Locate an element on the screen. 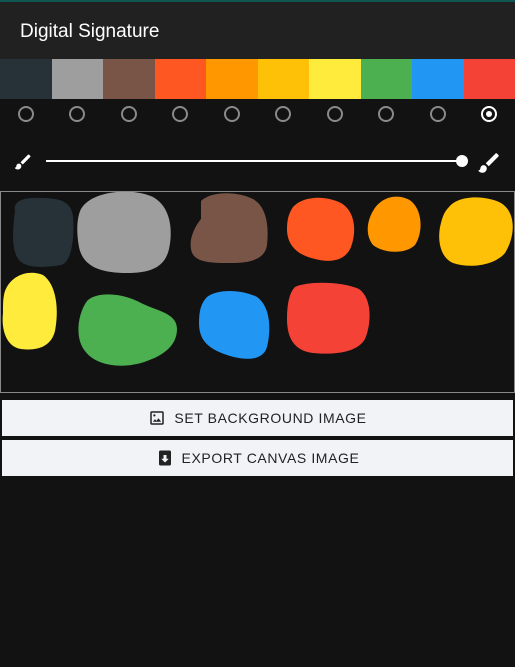  export-canvas-image-button: EXPORT CANVAS IMAGE is located at coordinates (257, 458).